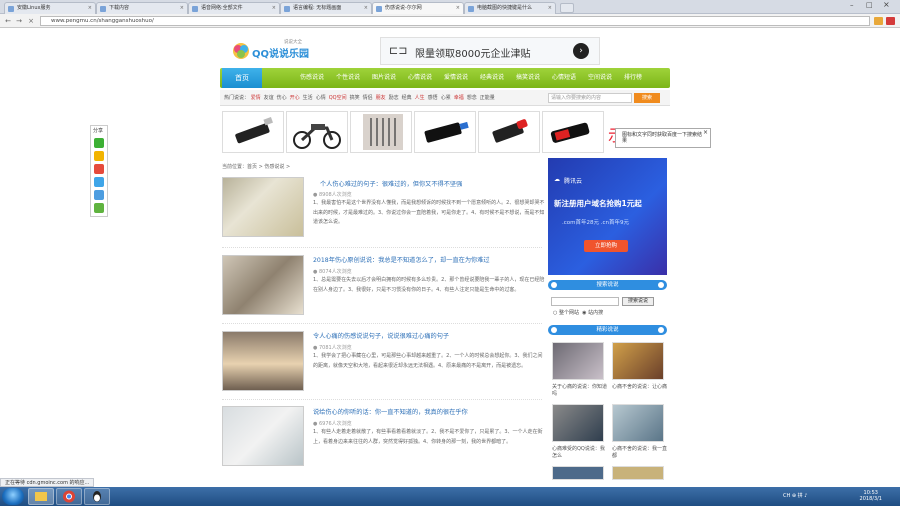 This screenshot has width=900, height=506. What do you see at coordinates (555, 313) in the screenshot?
I see `radio-site-icon: ○` at bounding box center [555, 313].